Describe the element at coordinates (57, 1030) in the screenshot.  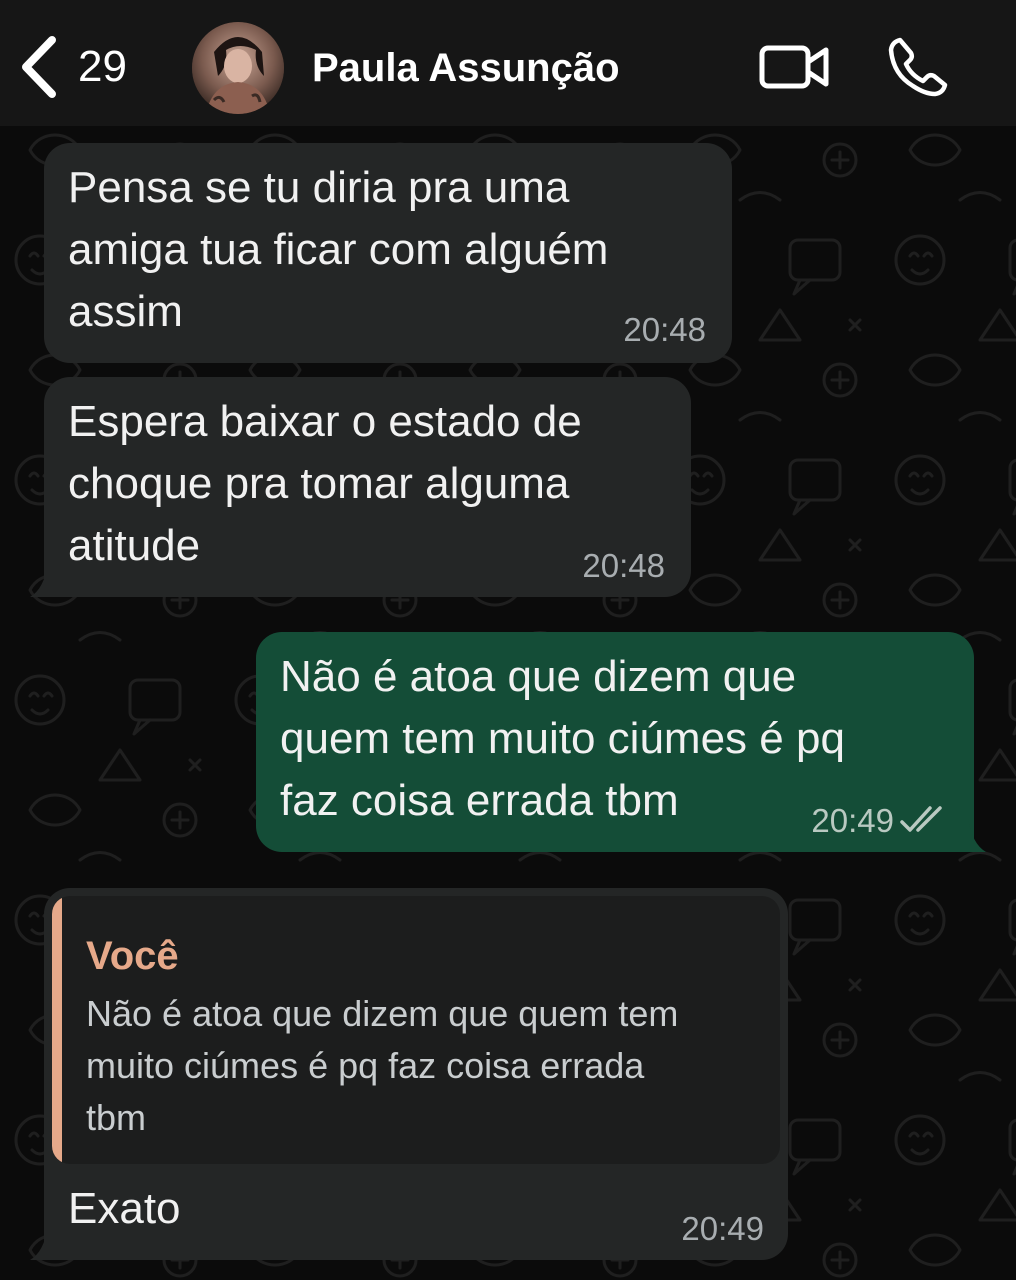
I see `quote-accent-bar` at that location.